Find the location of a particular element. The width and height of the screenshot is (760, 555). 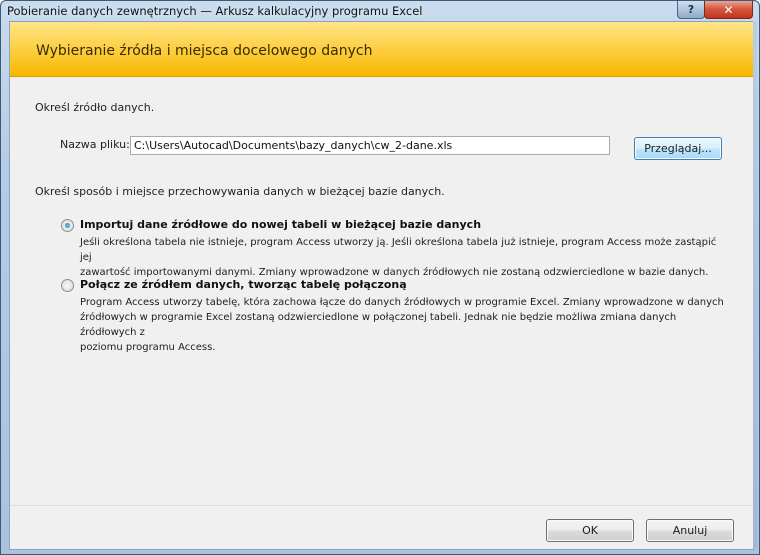

link-desc-line-3: poziomu programu Access. is located at coordinates (148, 347).